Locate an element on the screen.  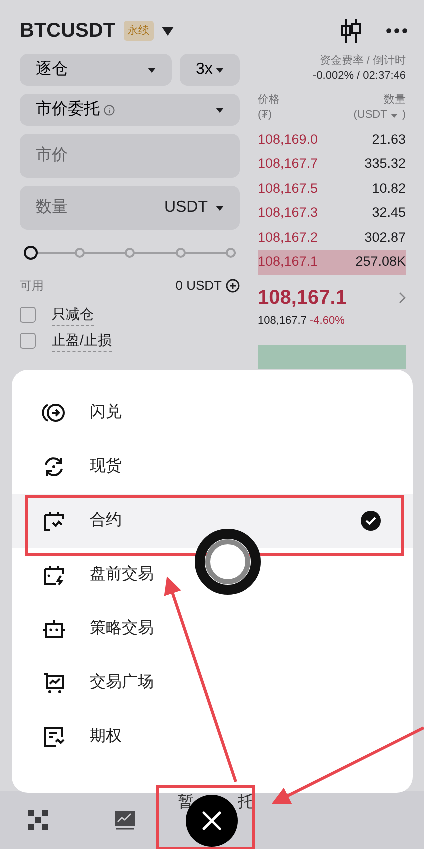
option-label: 止盈/止损 is located at coordinates (82, 341).